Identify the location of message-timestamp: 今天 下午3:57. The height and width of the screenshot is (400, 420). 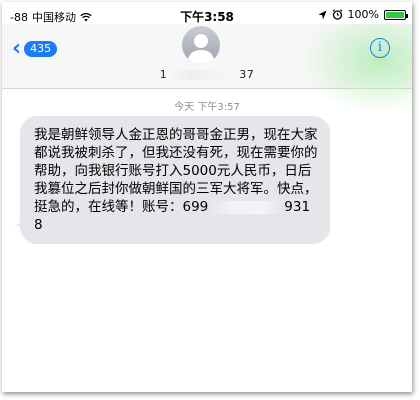
(207, 107).